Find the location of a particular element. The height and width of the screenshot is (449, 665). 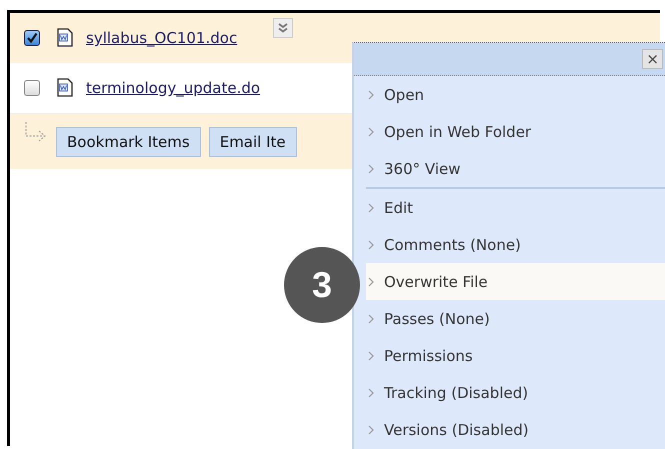

double-chevron-down-icon is located at coordinates (283, 28).